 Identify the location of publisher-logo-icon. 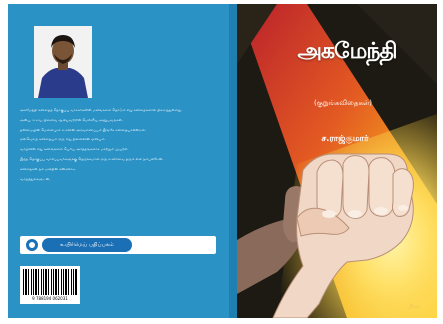
(32, 245).